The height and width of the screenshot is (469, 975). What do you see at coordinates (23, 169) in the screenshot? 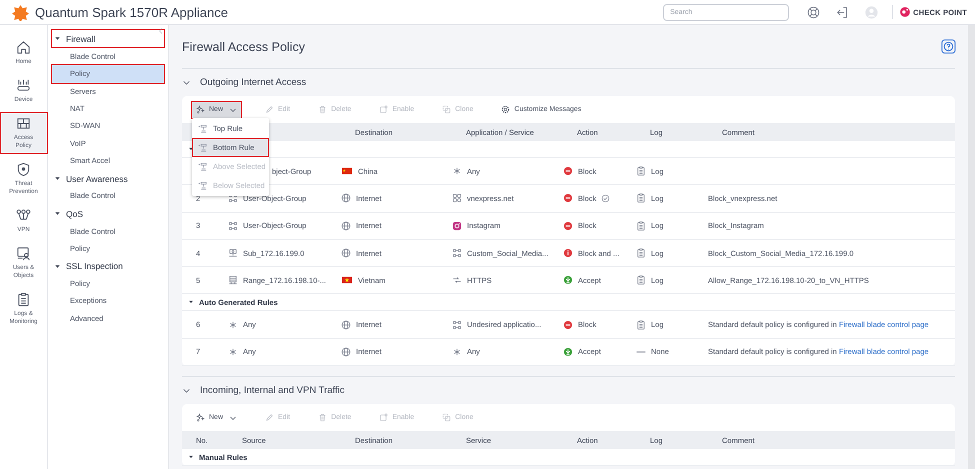
I see `shield-icon` at bounding box center [23, 169].